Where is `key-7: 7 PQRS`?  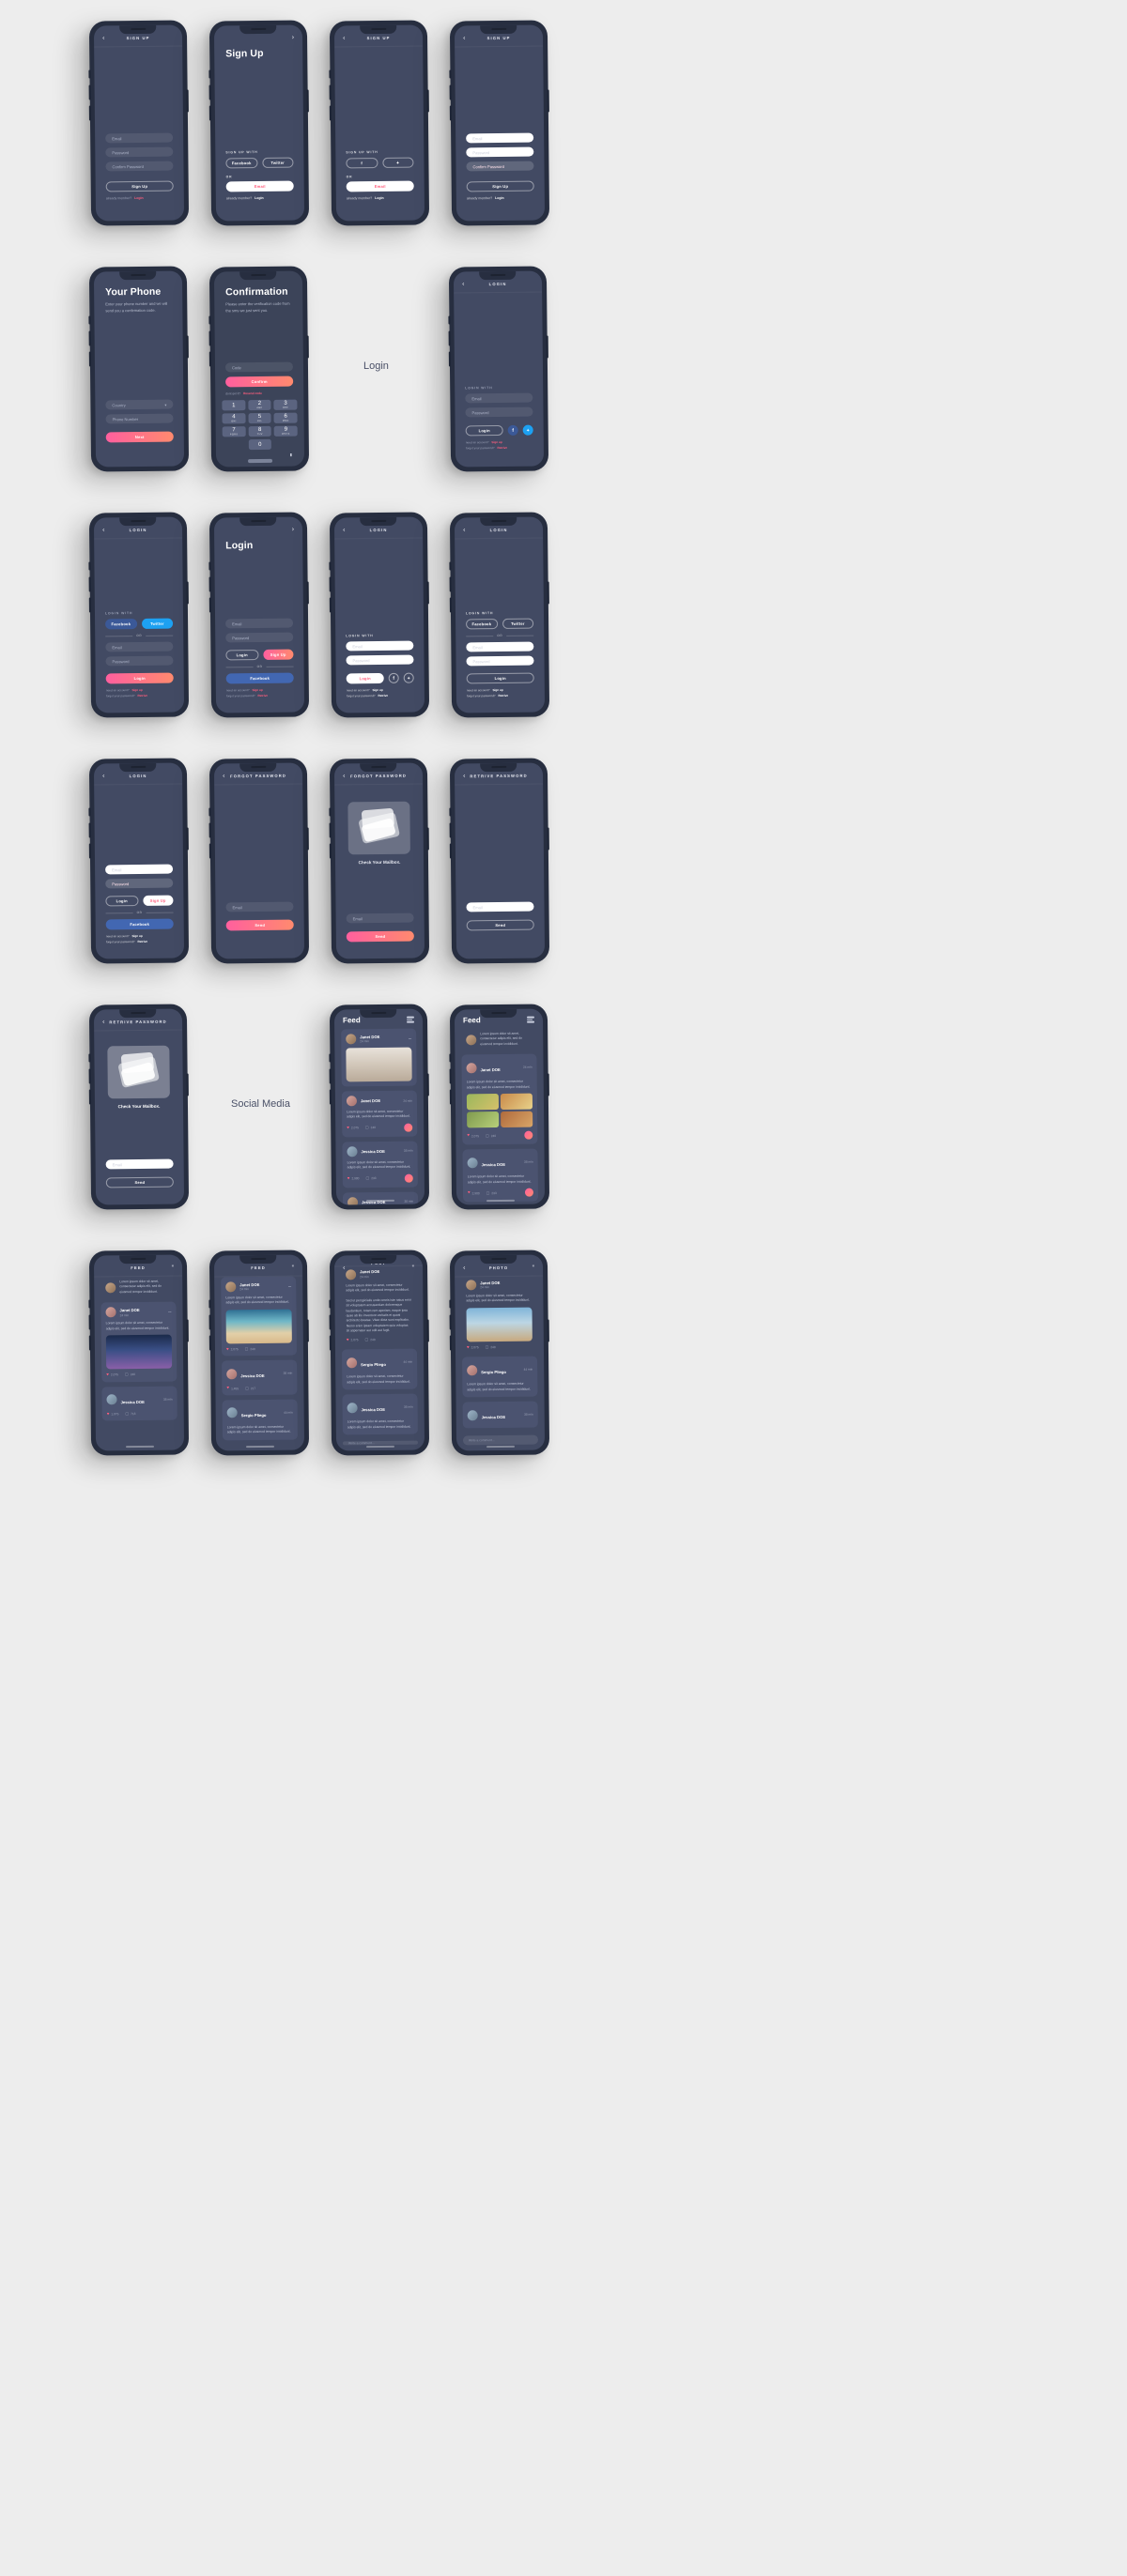
key-7: 7 PQRS is located at coordinates (234, 432).